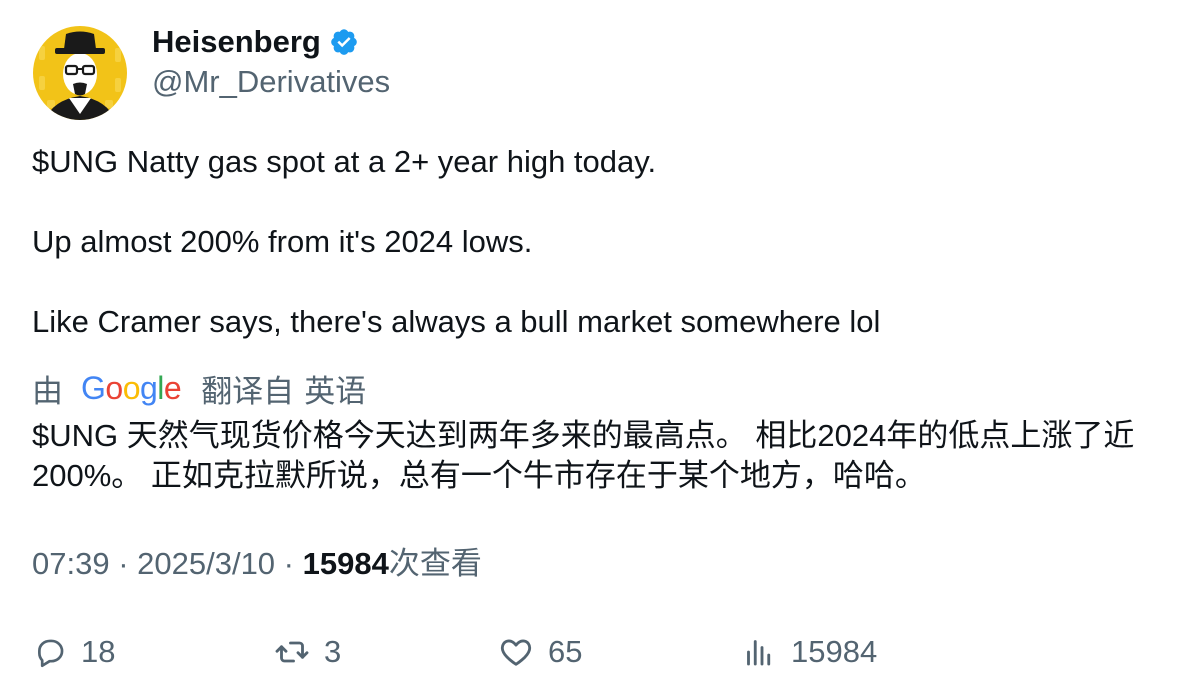 The width and height of the screenshot is (1196, 698). Describe the element at coordinates (834, 651) in the screenshot. I see `views-action-count: 15984` at that location.